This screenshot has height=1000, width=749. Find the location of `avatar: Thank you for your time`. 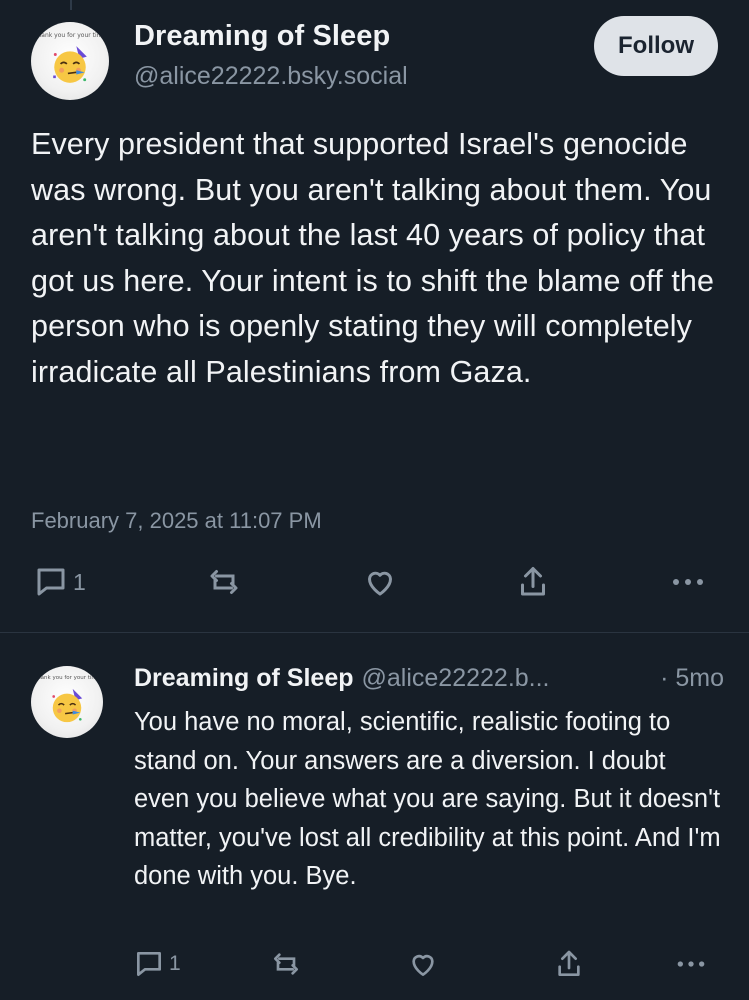

avatar: Thank you for your time is located at coordinates (70, 61).